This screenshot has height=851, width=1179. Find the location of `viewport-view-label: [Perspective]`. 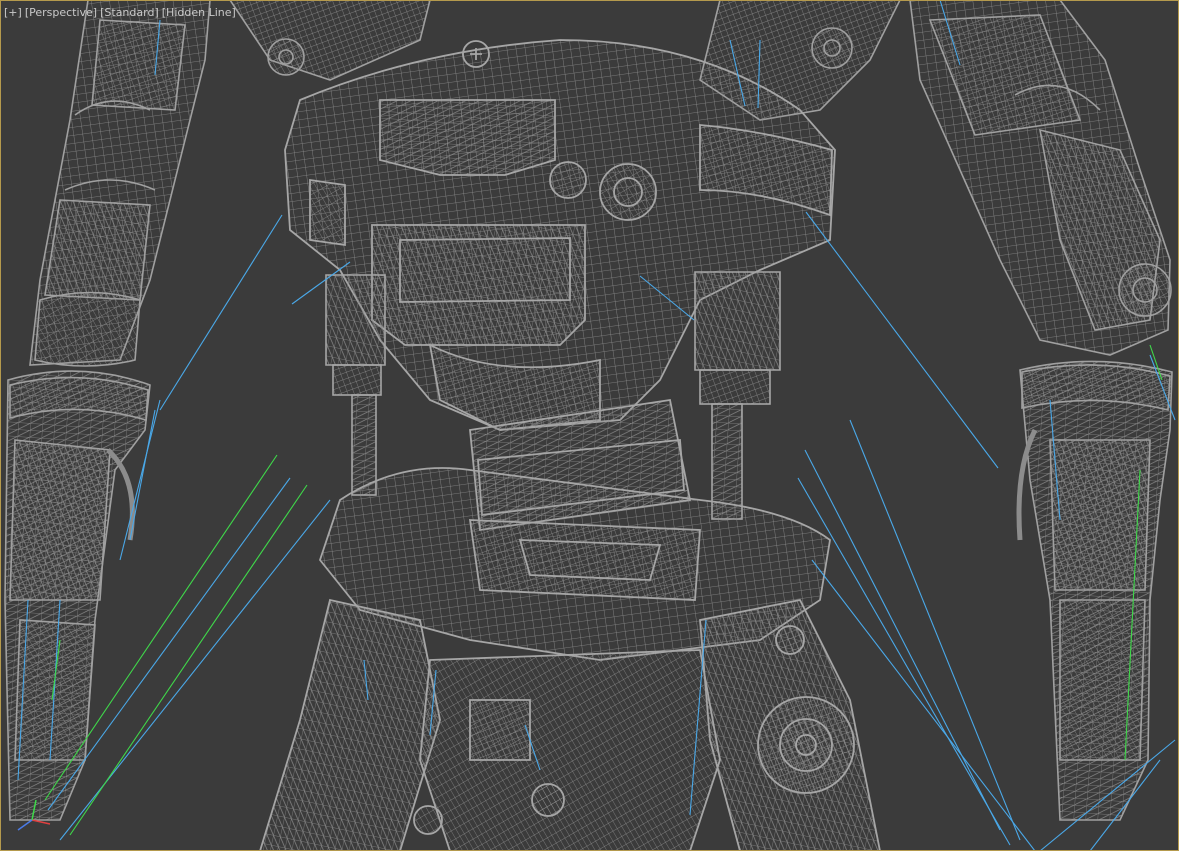

viewport-view-label: [Perspective] is located at coordinates (61, 13).